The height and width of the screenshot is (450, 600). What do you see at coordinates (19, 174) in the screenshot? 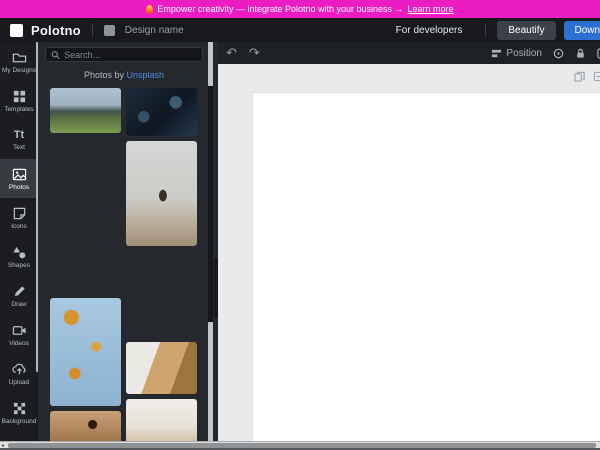
I see `photo-icon` at bounding box center [19, 174].